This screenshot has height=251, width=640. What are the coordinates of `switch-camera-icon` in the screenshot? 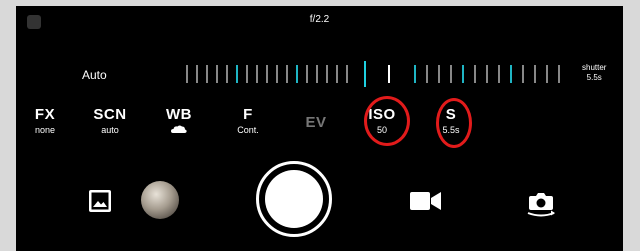 It's located at (541, 202).